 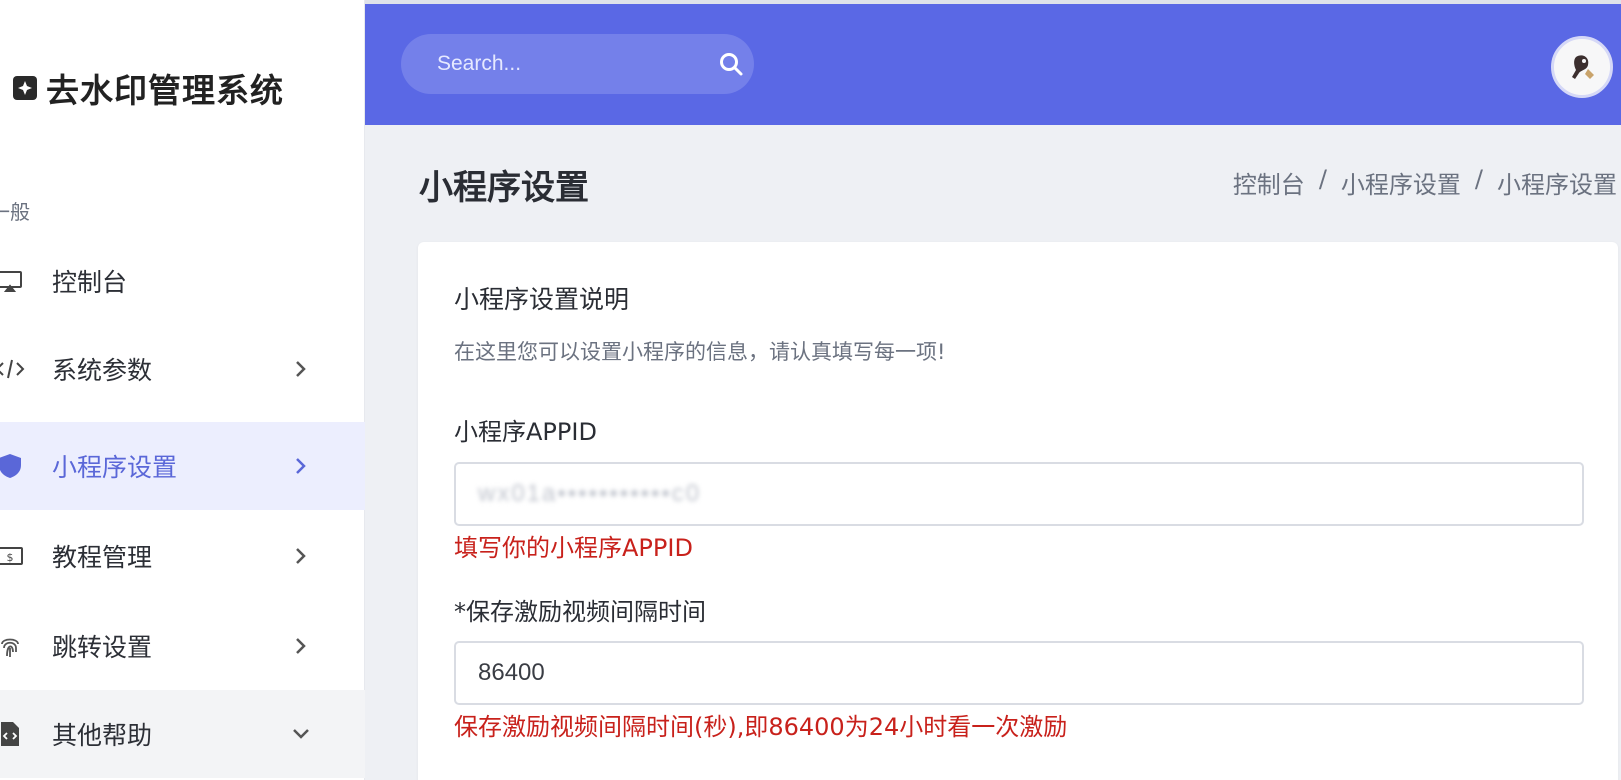 What do you see at coordinates (580, 612) in the screenshot?
I see `reward-interval-label: *保存激励视频间隔时间` at bounding box center [580, 612].